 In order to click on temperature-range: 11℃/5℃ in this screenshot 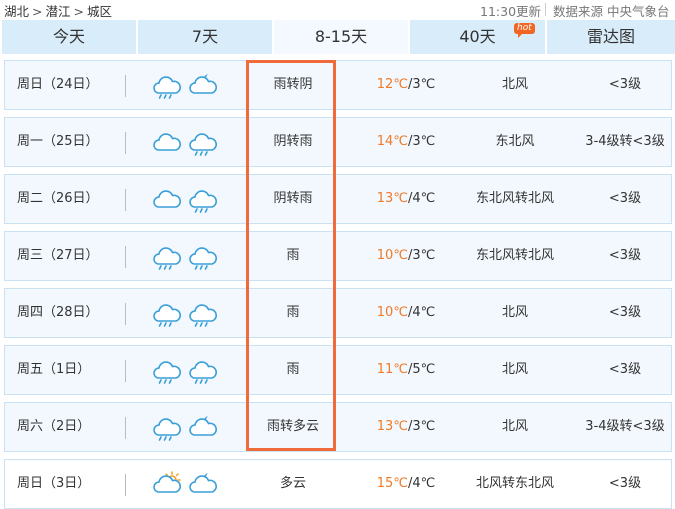, I will do `click(406, 369)`.